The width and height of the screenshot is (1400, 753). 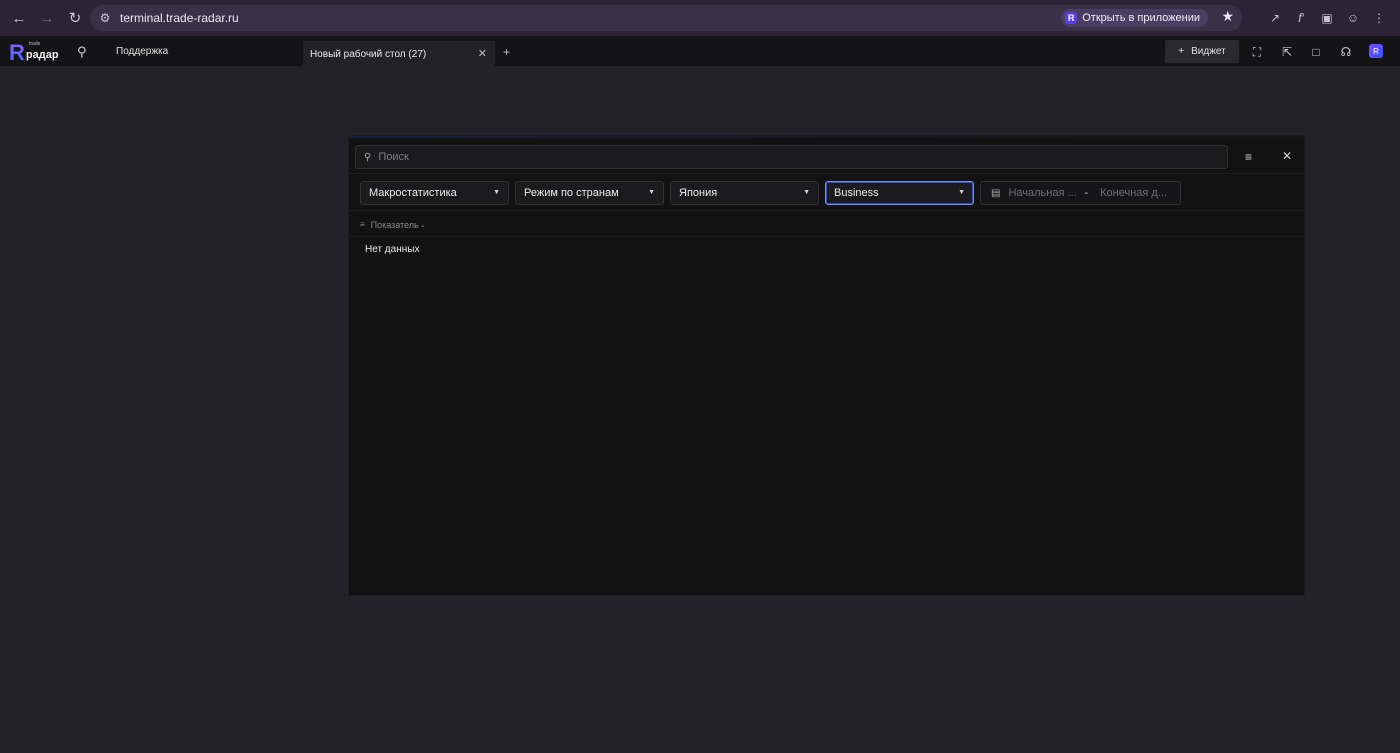 I want to click on open-in-app-button: R Открыть в приложении, so click(x=1134, y=18).